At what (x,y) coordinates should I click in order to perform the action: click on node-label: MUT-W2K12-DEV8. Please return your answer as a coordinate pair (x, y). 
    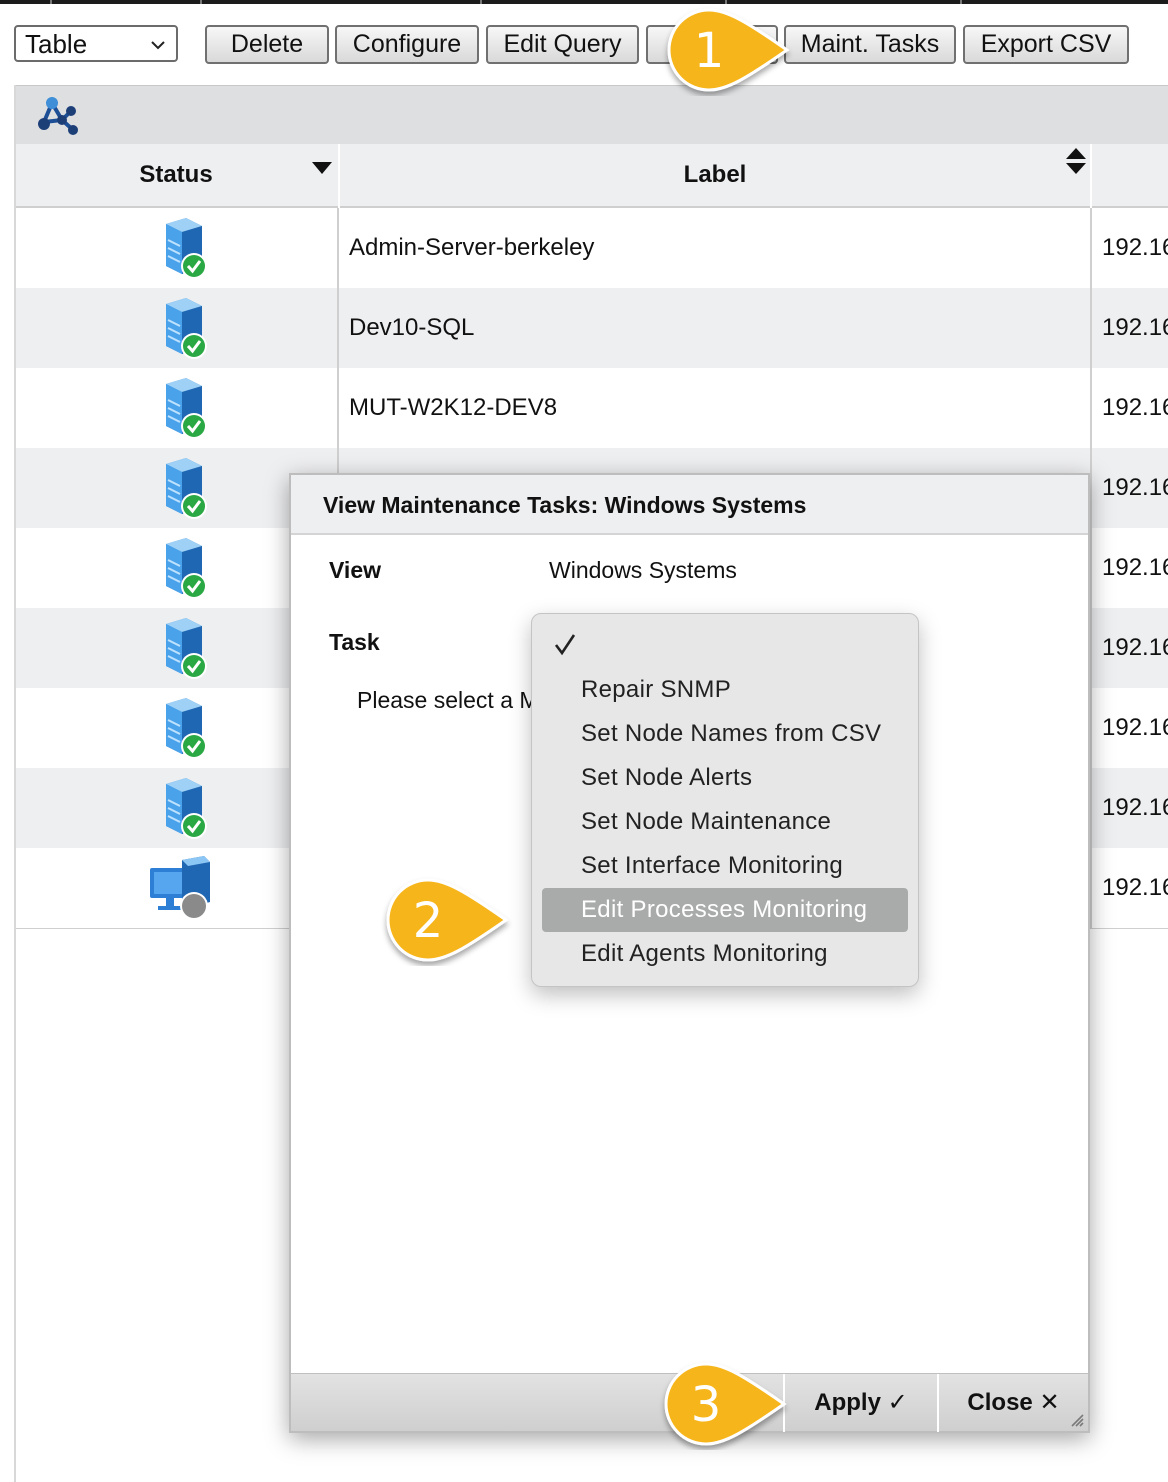
    Looking at the image, I should click on (453, 407).